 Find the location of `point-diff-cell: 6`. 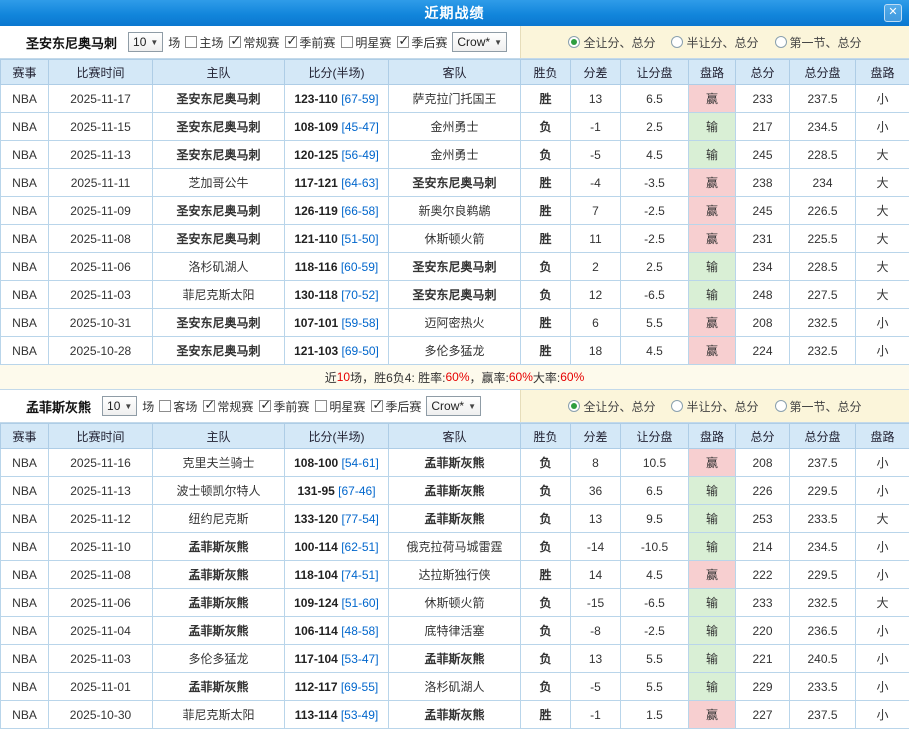

point-diff-cell: 6 is located at coordinates (596, 323).